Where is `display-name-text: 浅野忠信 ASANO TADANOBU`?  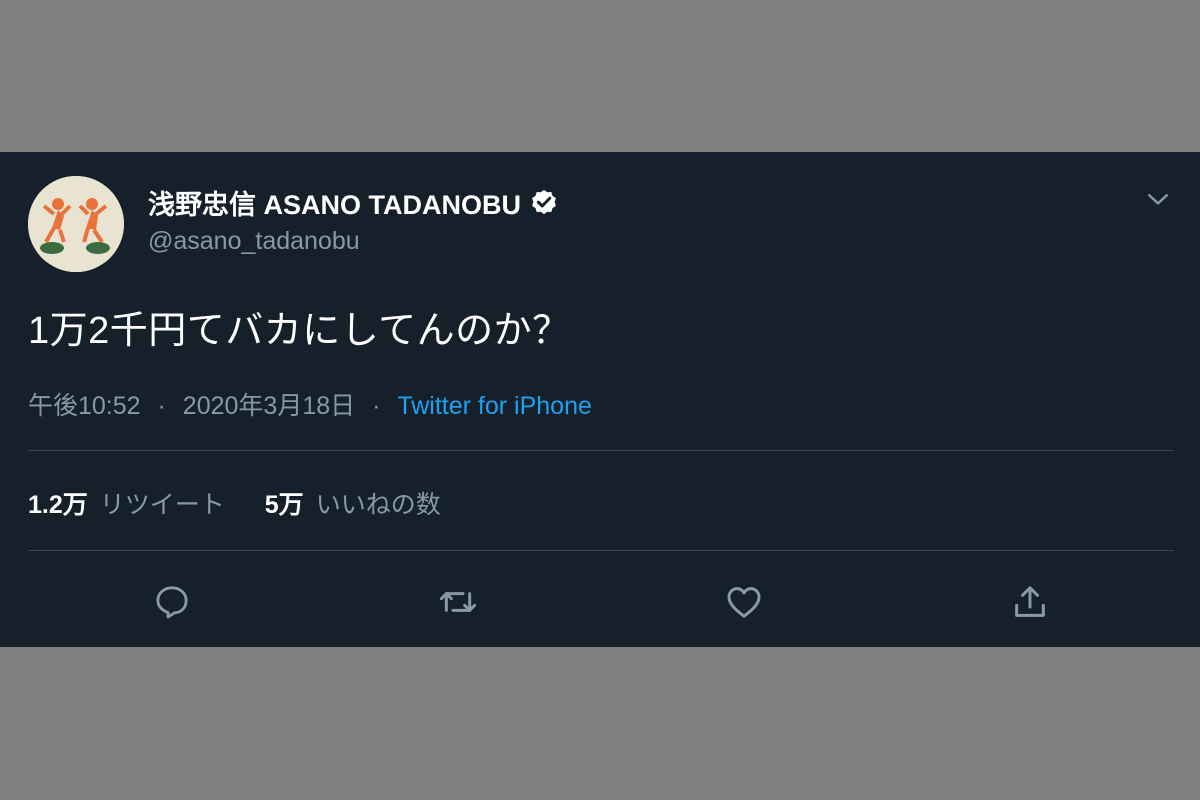
display-name-text: 浅野忠信 ASANO TADANOBU is located at coordinates (334, 205).